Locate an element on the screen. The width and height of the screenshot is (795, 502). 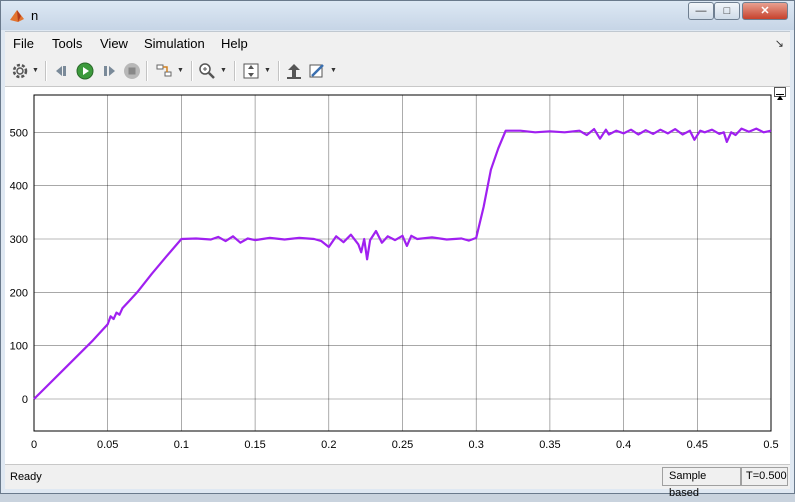
zoom-icon is located at coordinates (207, 71).